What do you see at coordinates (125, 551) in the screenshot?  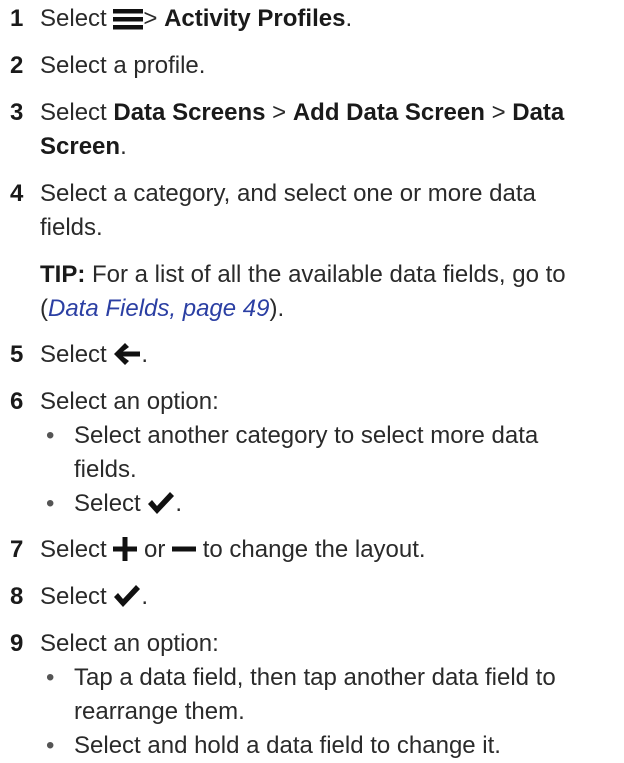 I see `plus-icon` at bounding box center [125, 551].